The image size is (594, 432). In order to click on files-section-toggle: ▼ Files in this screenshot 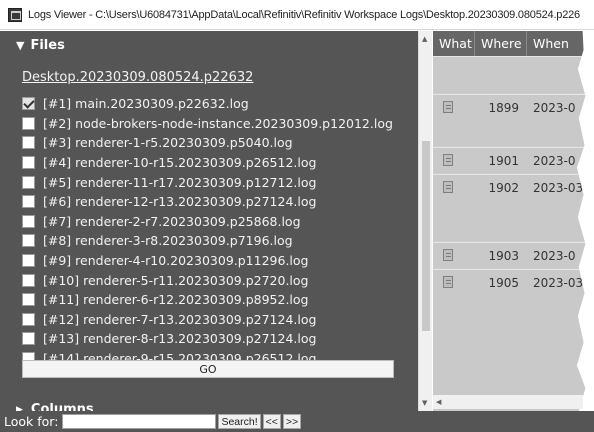, I will do `click(40, 45)`.